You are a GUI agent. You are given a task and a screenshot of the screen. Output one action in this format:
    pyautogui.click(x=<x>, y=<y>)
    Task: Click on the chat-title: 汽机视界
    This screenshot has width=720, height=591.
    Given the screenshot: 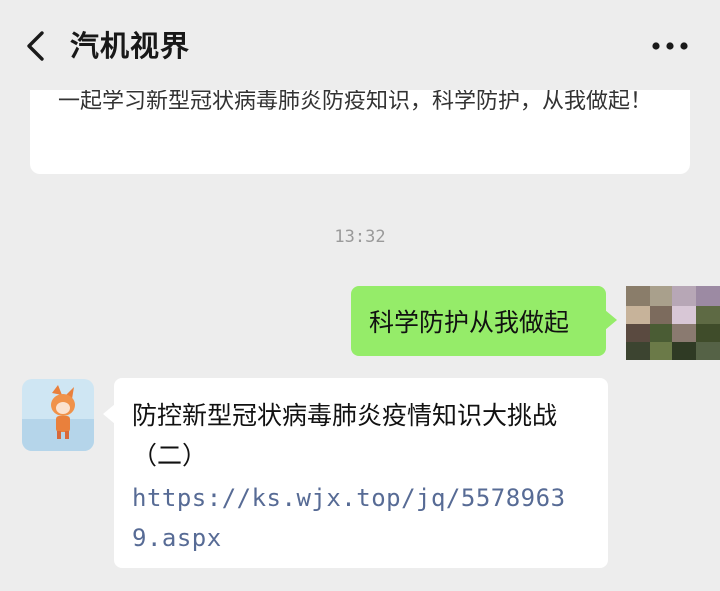 What is the action you would take?
    pyautogui.click(x=130, y=46)
    